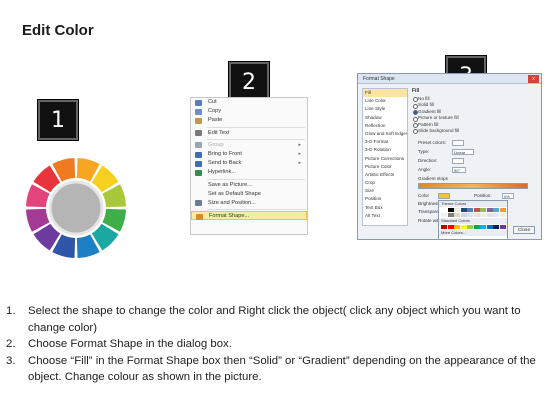  Describe the element at coordinates (385, 150) in the screenshot. I see `dialog-nav-item: 3-D Rotation` at that location.